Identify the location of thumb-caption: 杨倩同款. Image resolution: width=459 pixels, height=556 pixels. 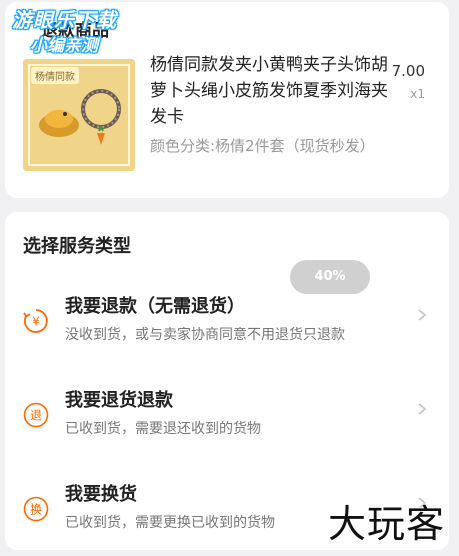
(55, 75).